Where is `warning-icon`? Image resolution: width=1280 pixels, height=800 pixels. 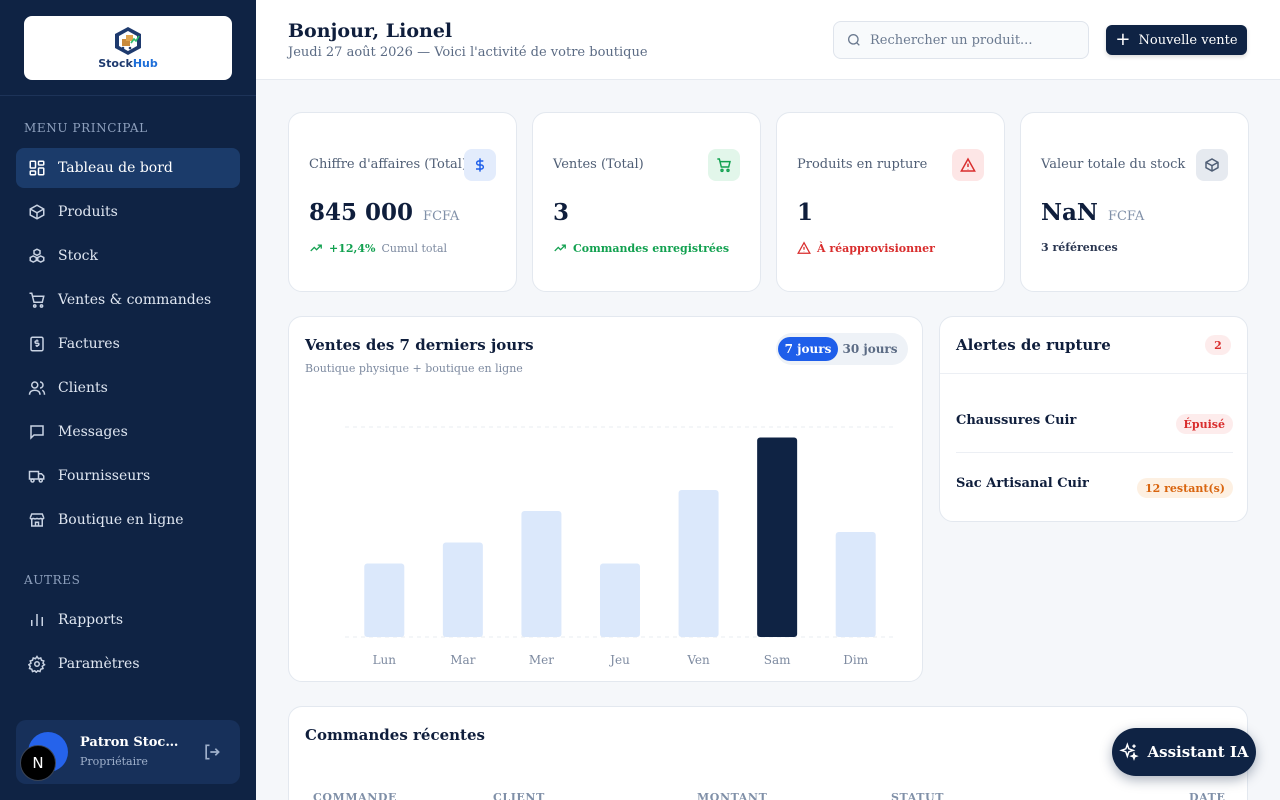
warning-icon is located at coordinates (968, 165).